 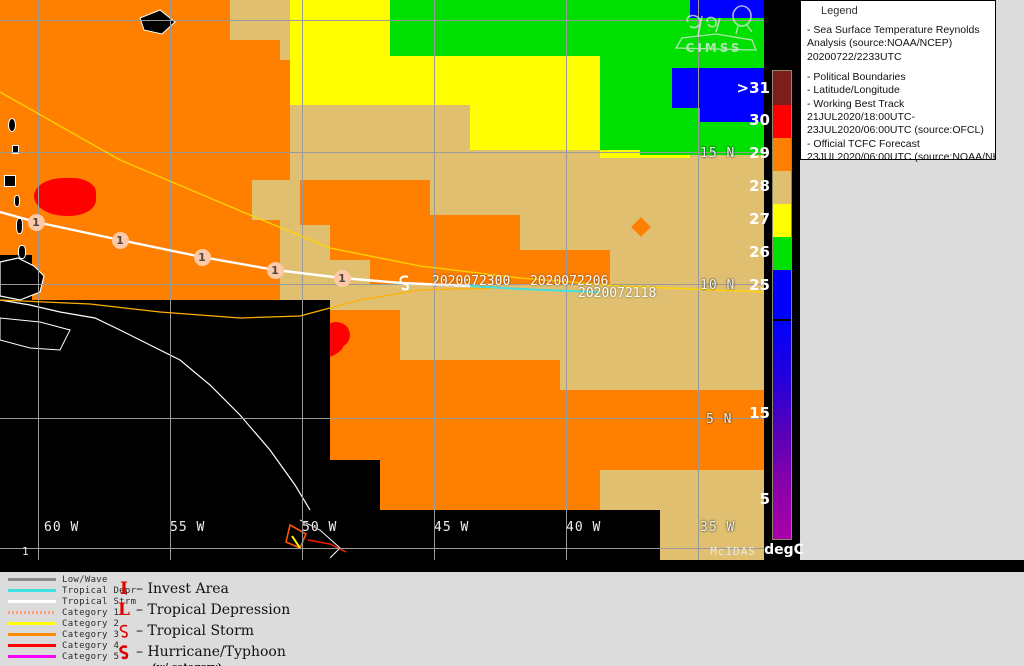 What do you see at coordinates (861, 116) in the screenshot?
I see `legend-entry: 21JUL2020/18:00UTC-` at bounding box center [861, 116].